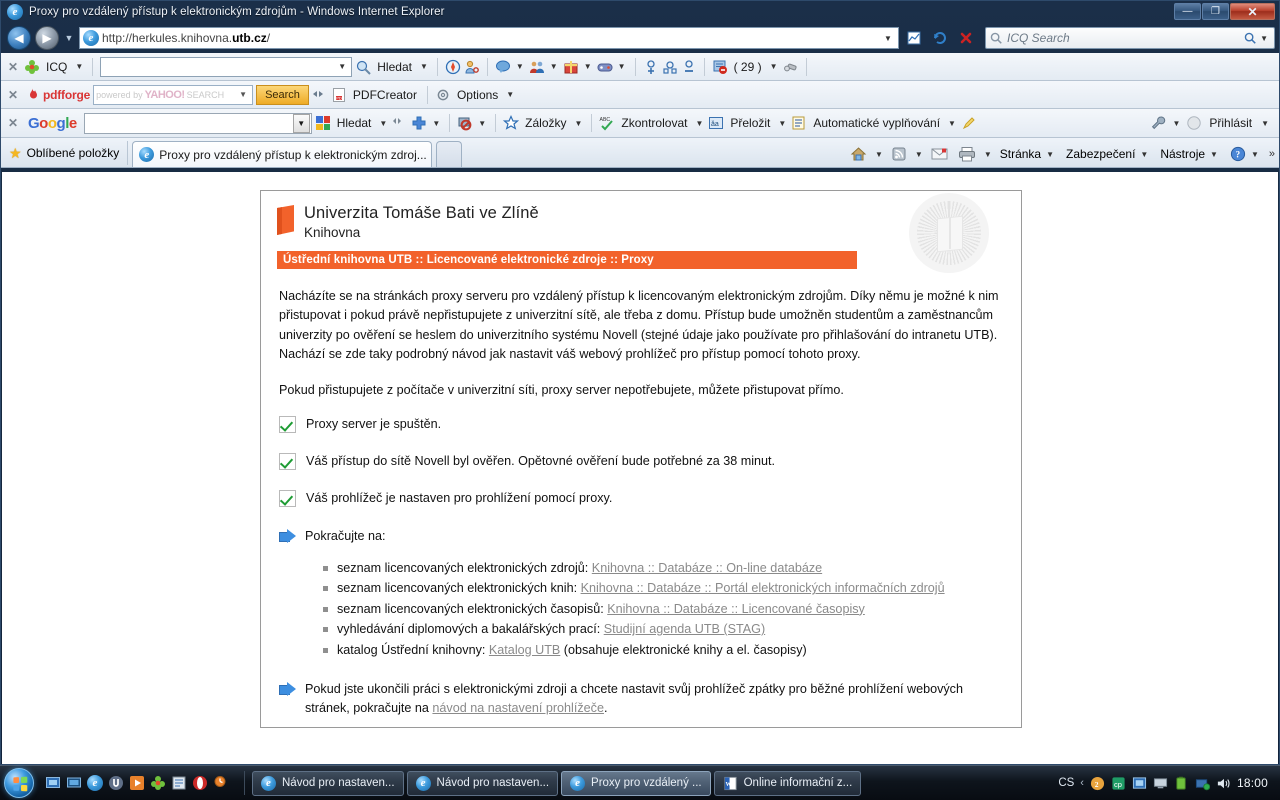  What do you see at coordinates (858, 154) in the screenshot?
I see `home-button` at bounding box center [858, 154].